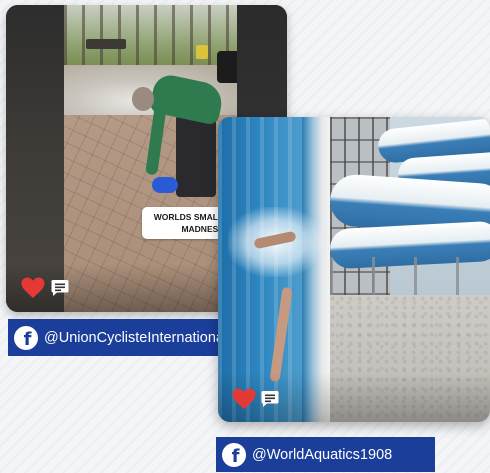 The image size is (490, 473). I want to click on handle-label: @WorldAquatics1908, so click(322, 454).